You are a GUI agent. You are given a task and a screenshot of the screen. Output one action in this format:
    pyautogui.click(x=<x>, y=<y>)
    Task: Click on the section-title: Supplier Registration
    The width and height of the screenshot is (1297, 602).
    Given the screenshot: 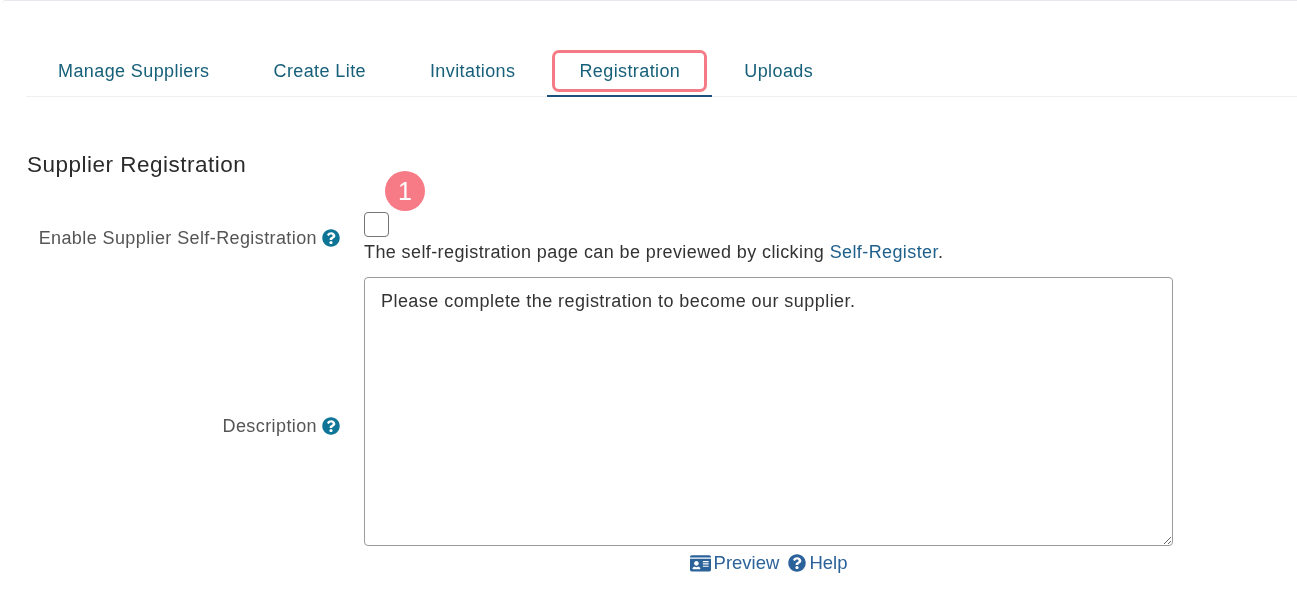 What is the action you would take?
    pyautogui.click(x=137, y=165)
    